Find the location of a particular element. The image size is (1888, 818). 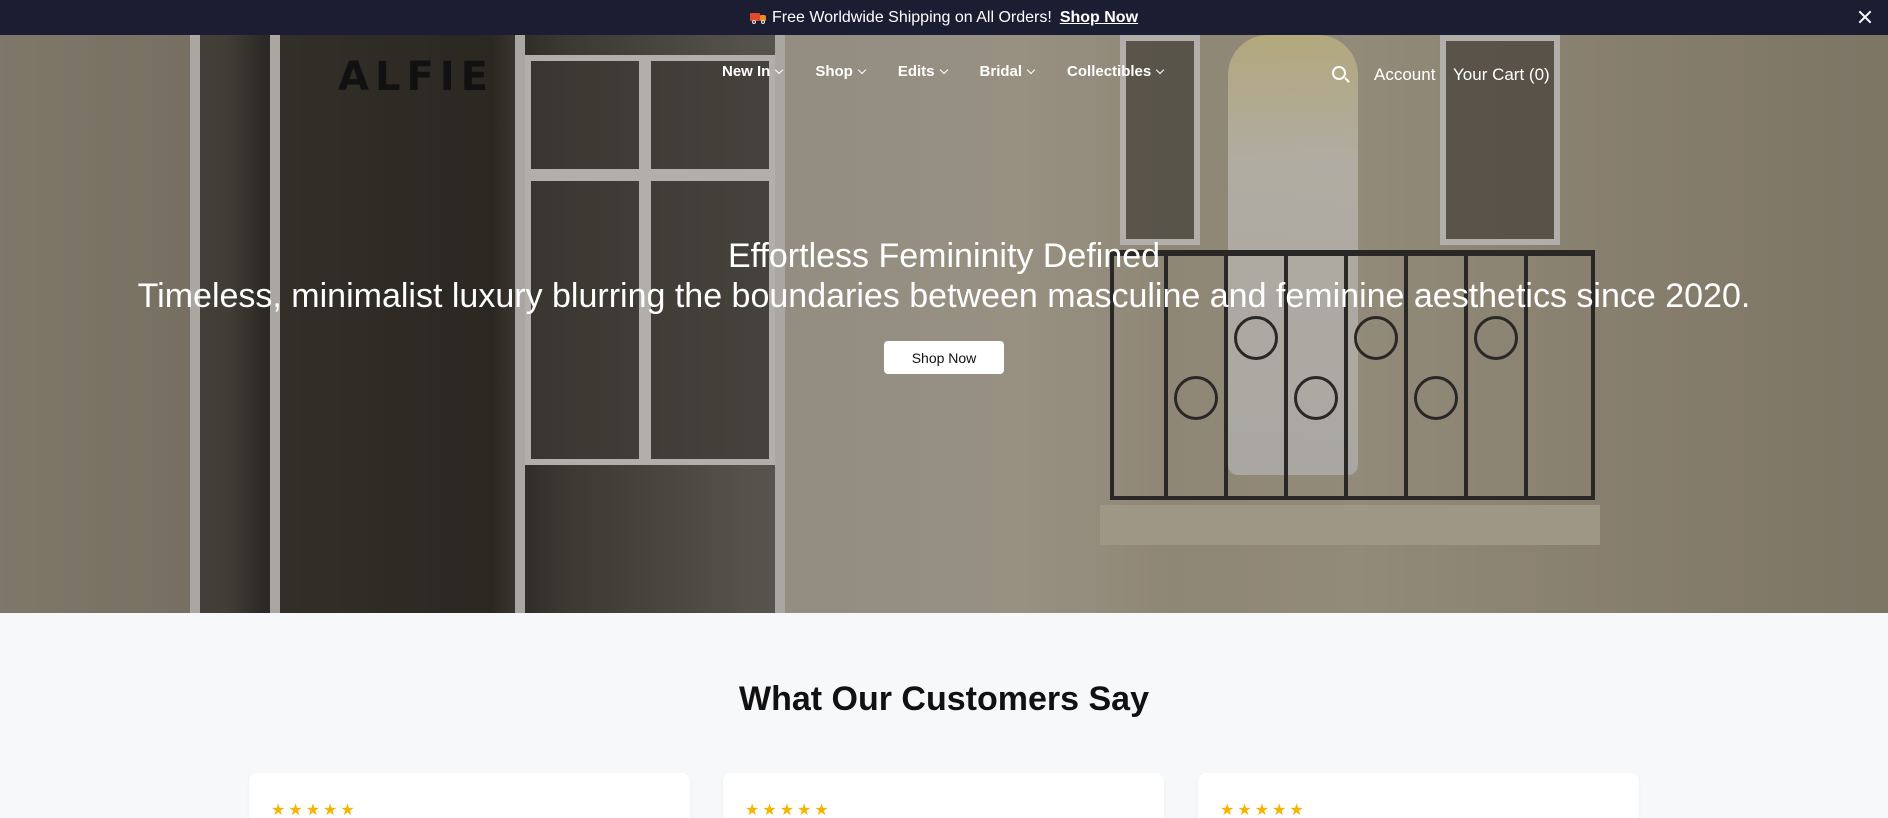

nav-item-shop: Shop is located at coordinates (841, 71).